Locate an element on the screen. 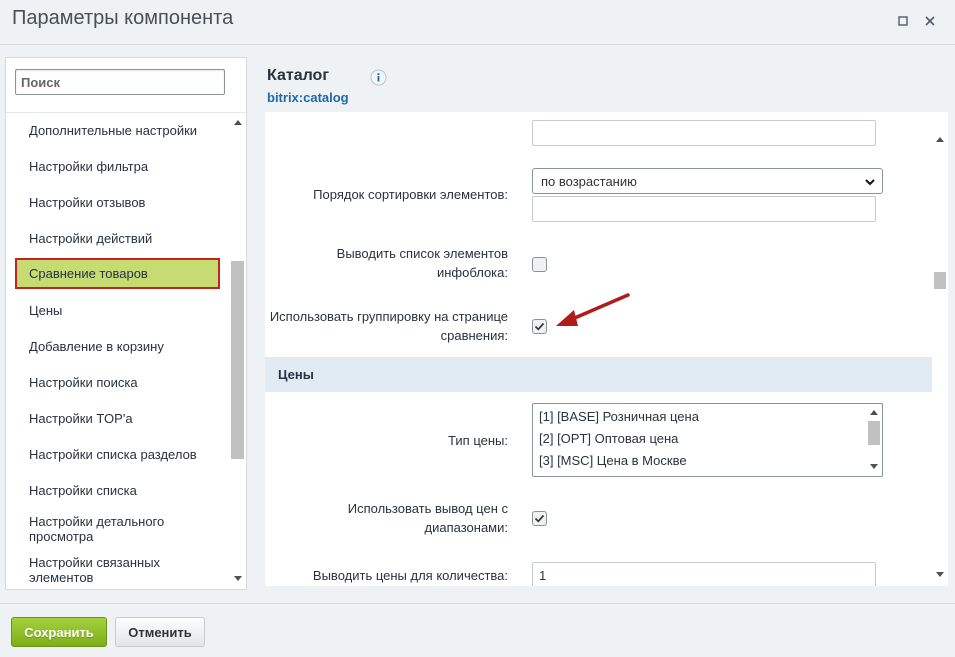  sidebar-item-compare: Сравнение товаров is located at coordinates (117, 273).